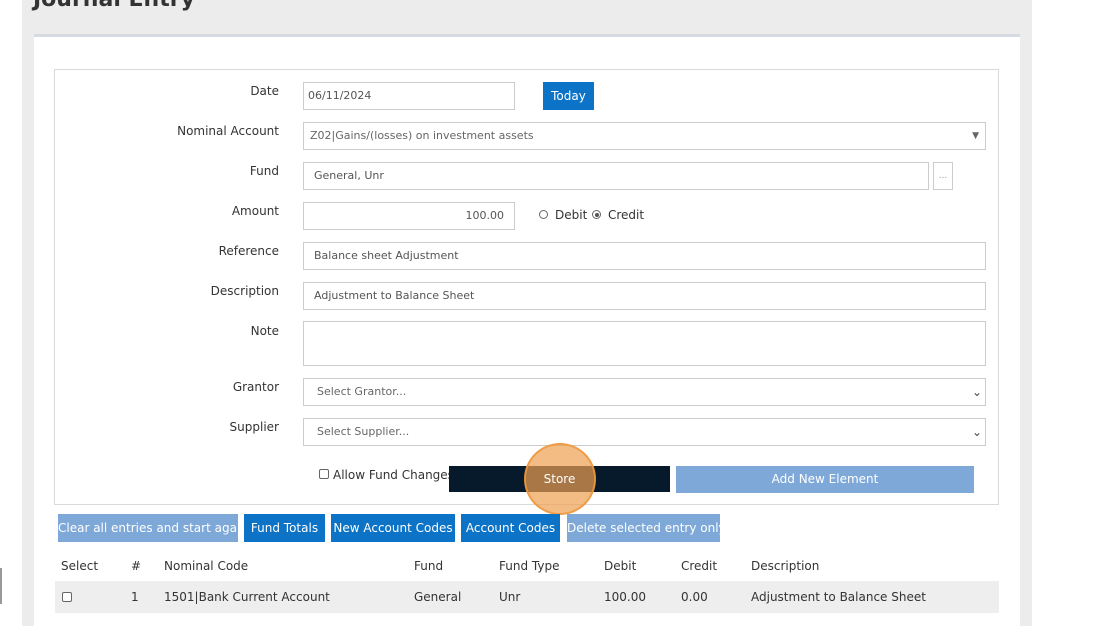  I want to click on date-input: 06/11/2024, so click(409, 96).